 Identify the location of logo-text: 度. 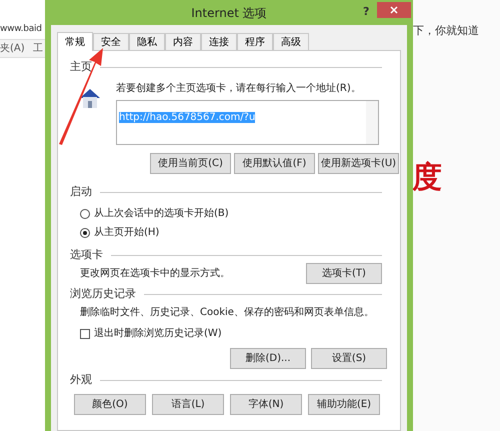
(427, 178).